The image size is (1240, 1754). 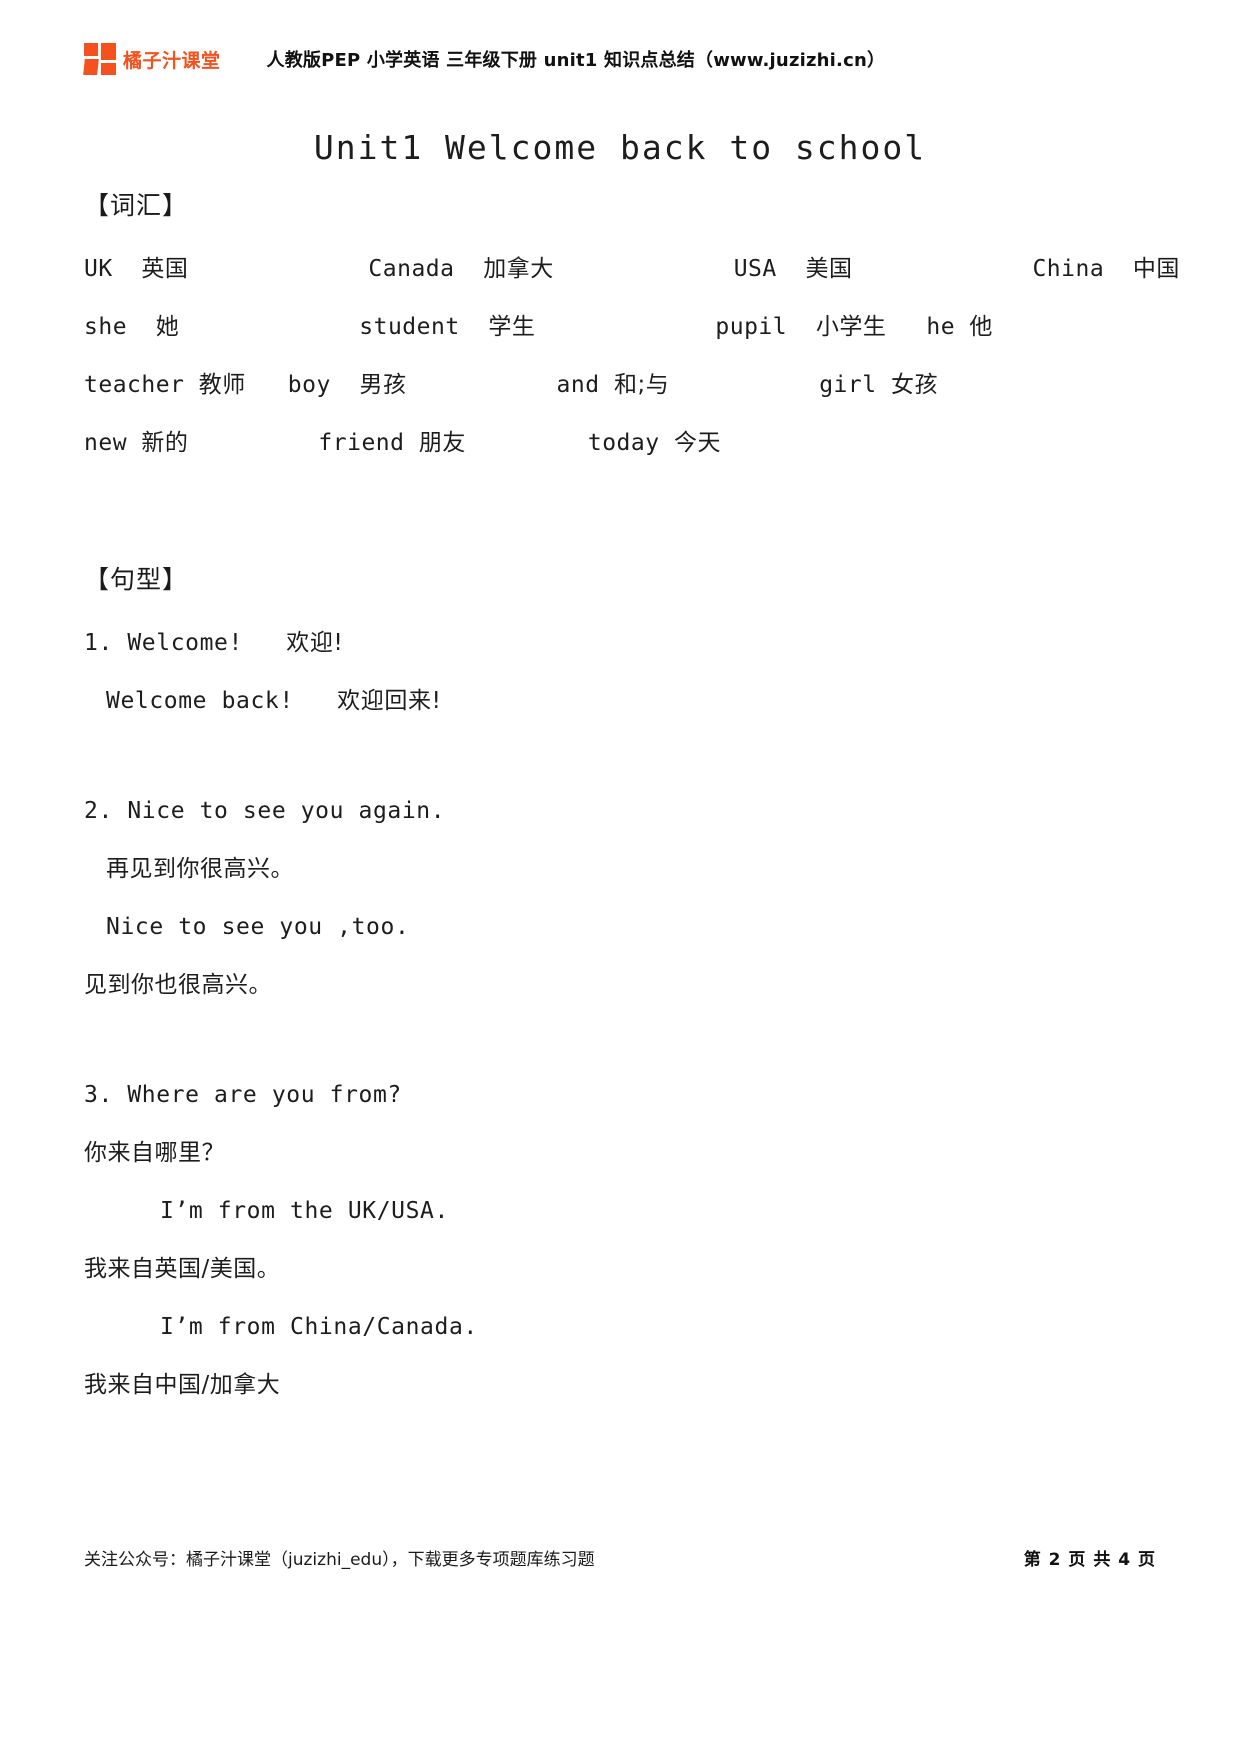 What do you see at coordinates (409, 327) in the screenshot?
I see `vocab-en: student` at bounding box center [409, 327].